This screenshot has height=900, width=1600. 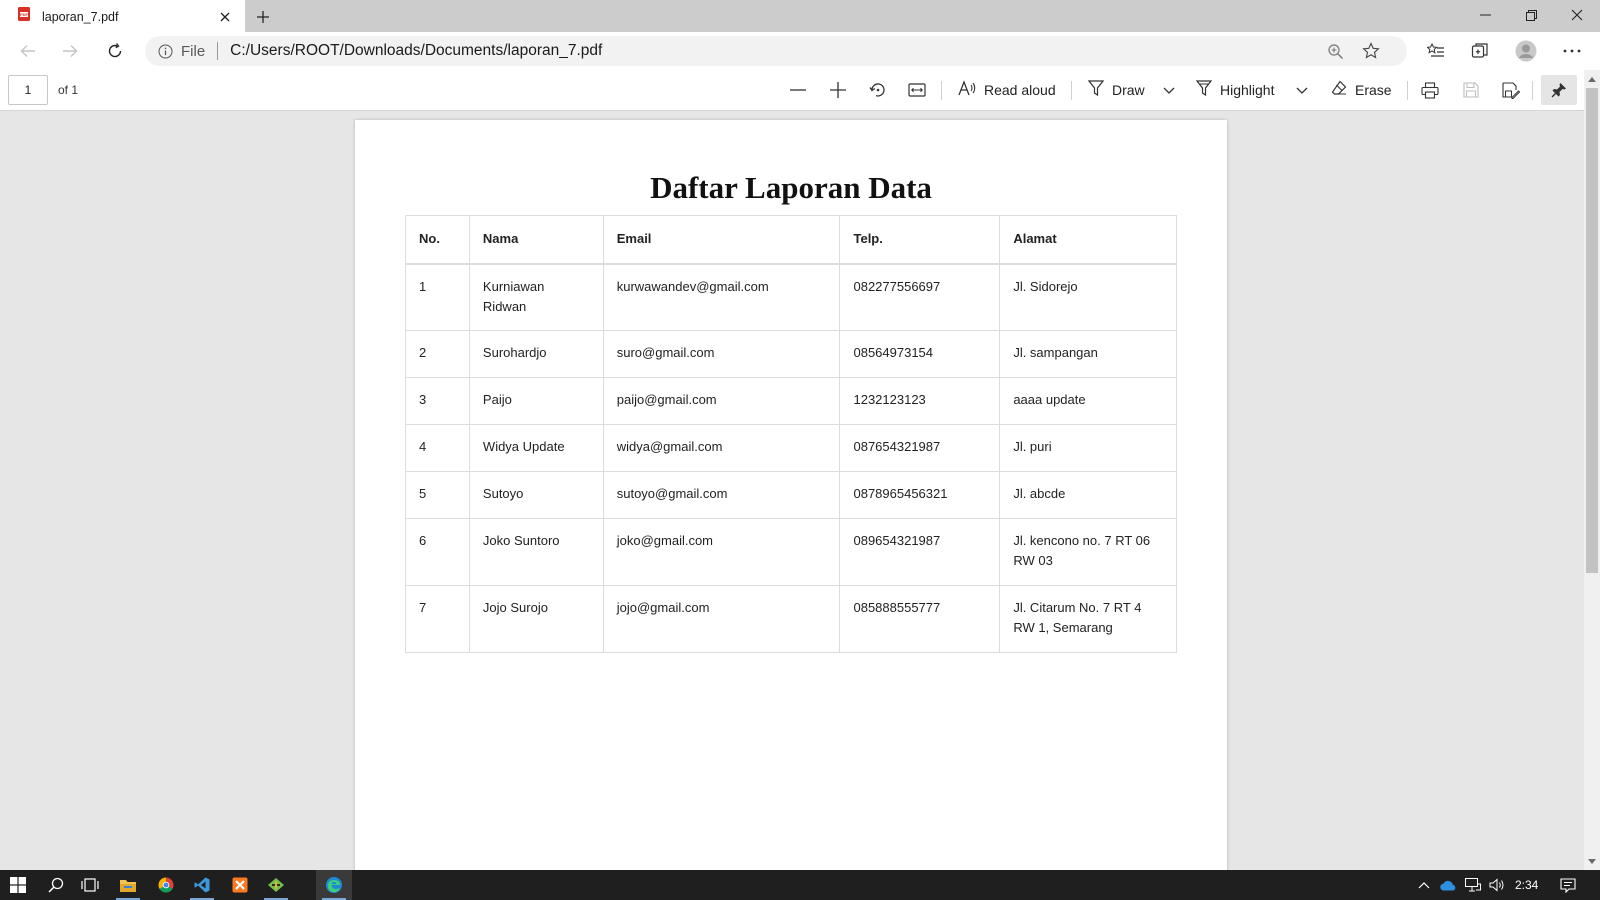 I want to click on cell-nama: Joko Suntoro, so click(x=536, y=552).